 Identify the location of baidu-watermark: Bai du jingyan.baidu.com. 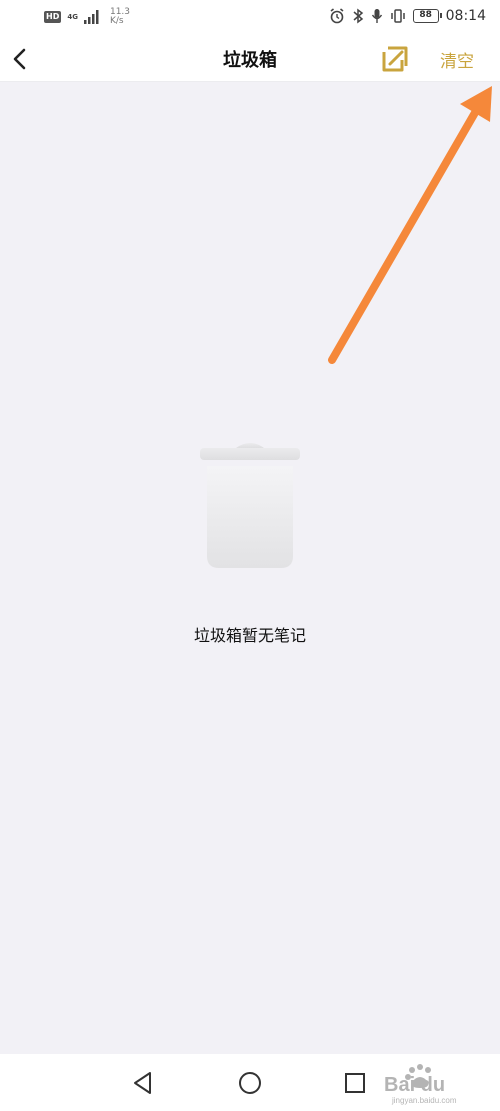
(420, 1084).